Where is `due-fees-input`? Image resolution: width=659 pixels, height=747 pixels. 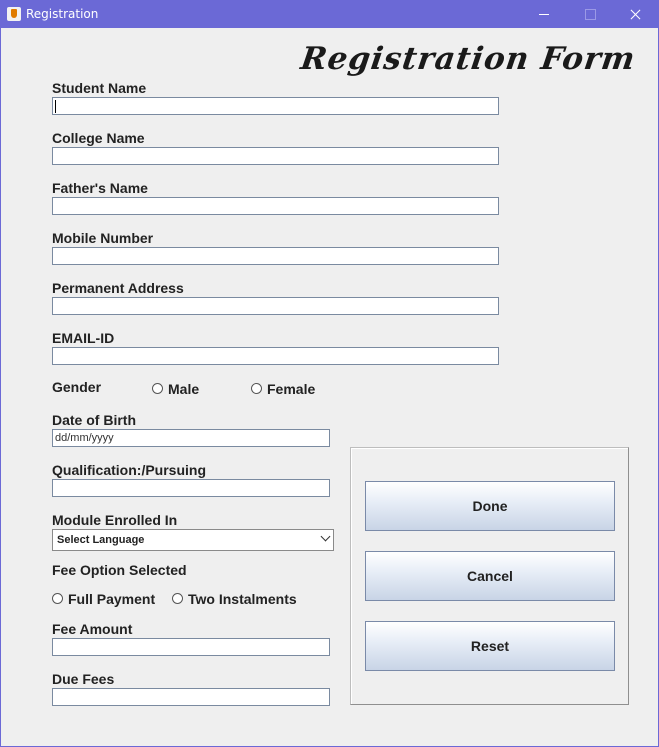
due-fees-input is located at coordinates (191, 697).